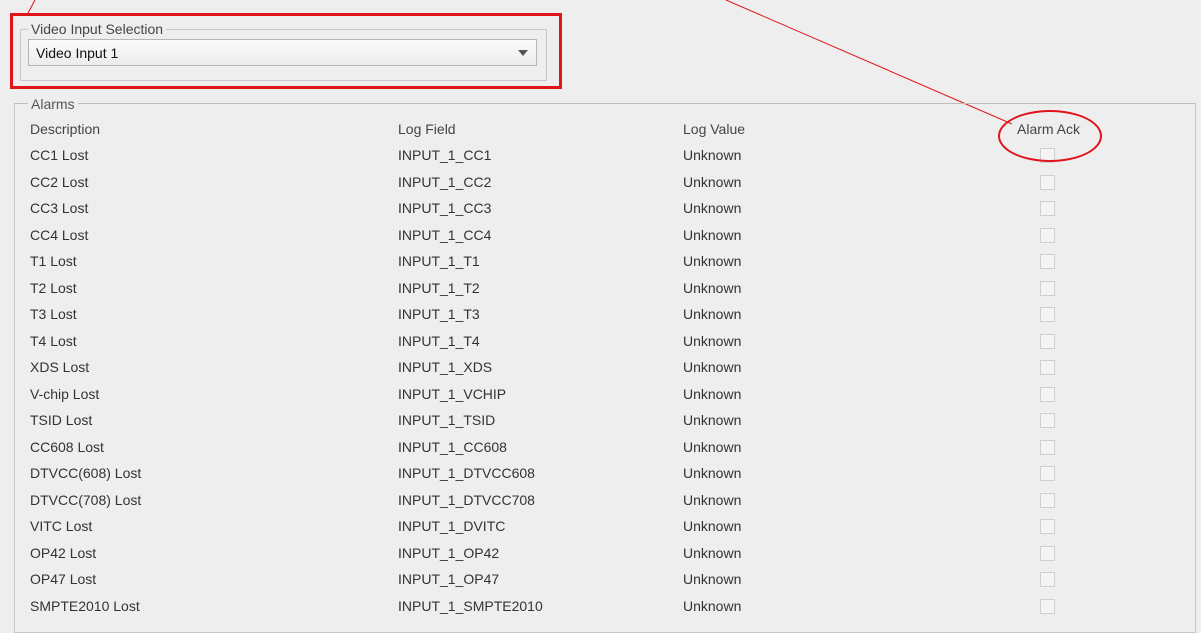 Image resolution: width=1201 pixels, height=633 pixels. Describe the element at coordinates (470, 605) in the screenshot. I see `log-field: INPUT_1_SMPTE2010` at that location.